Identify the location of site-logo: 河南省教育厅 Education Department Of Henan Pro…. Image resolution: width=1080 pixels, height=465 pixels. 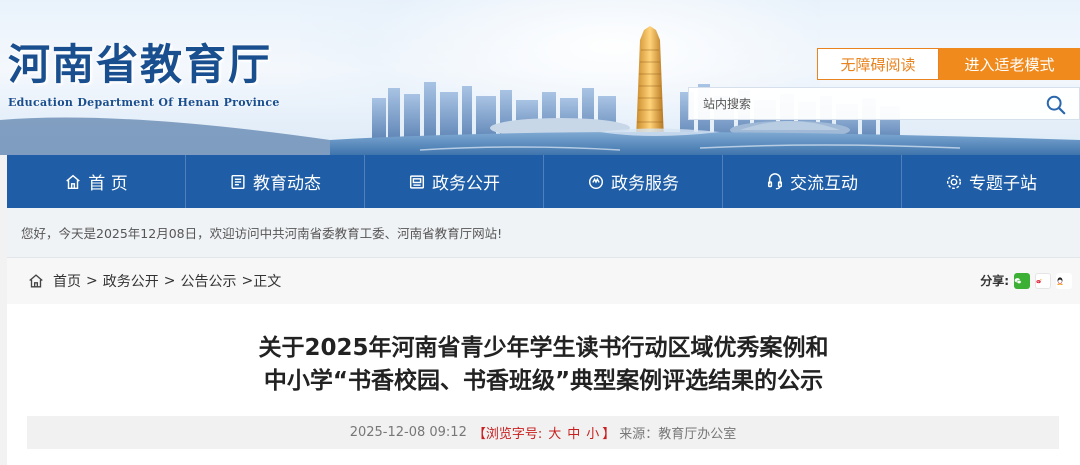
(144, 75).